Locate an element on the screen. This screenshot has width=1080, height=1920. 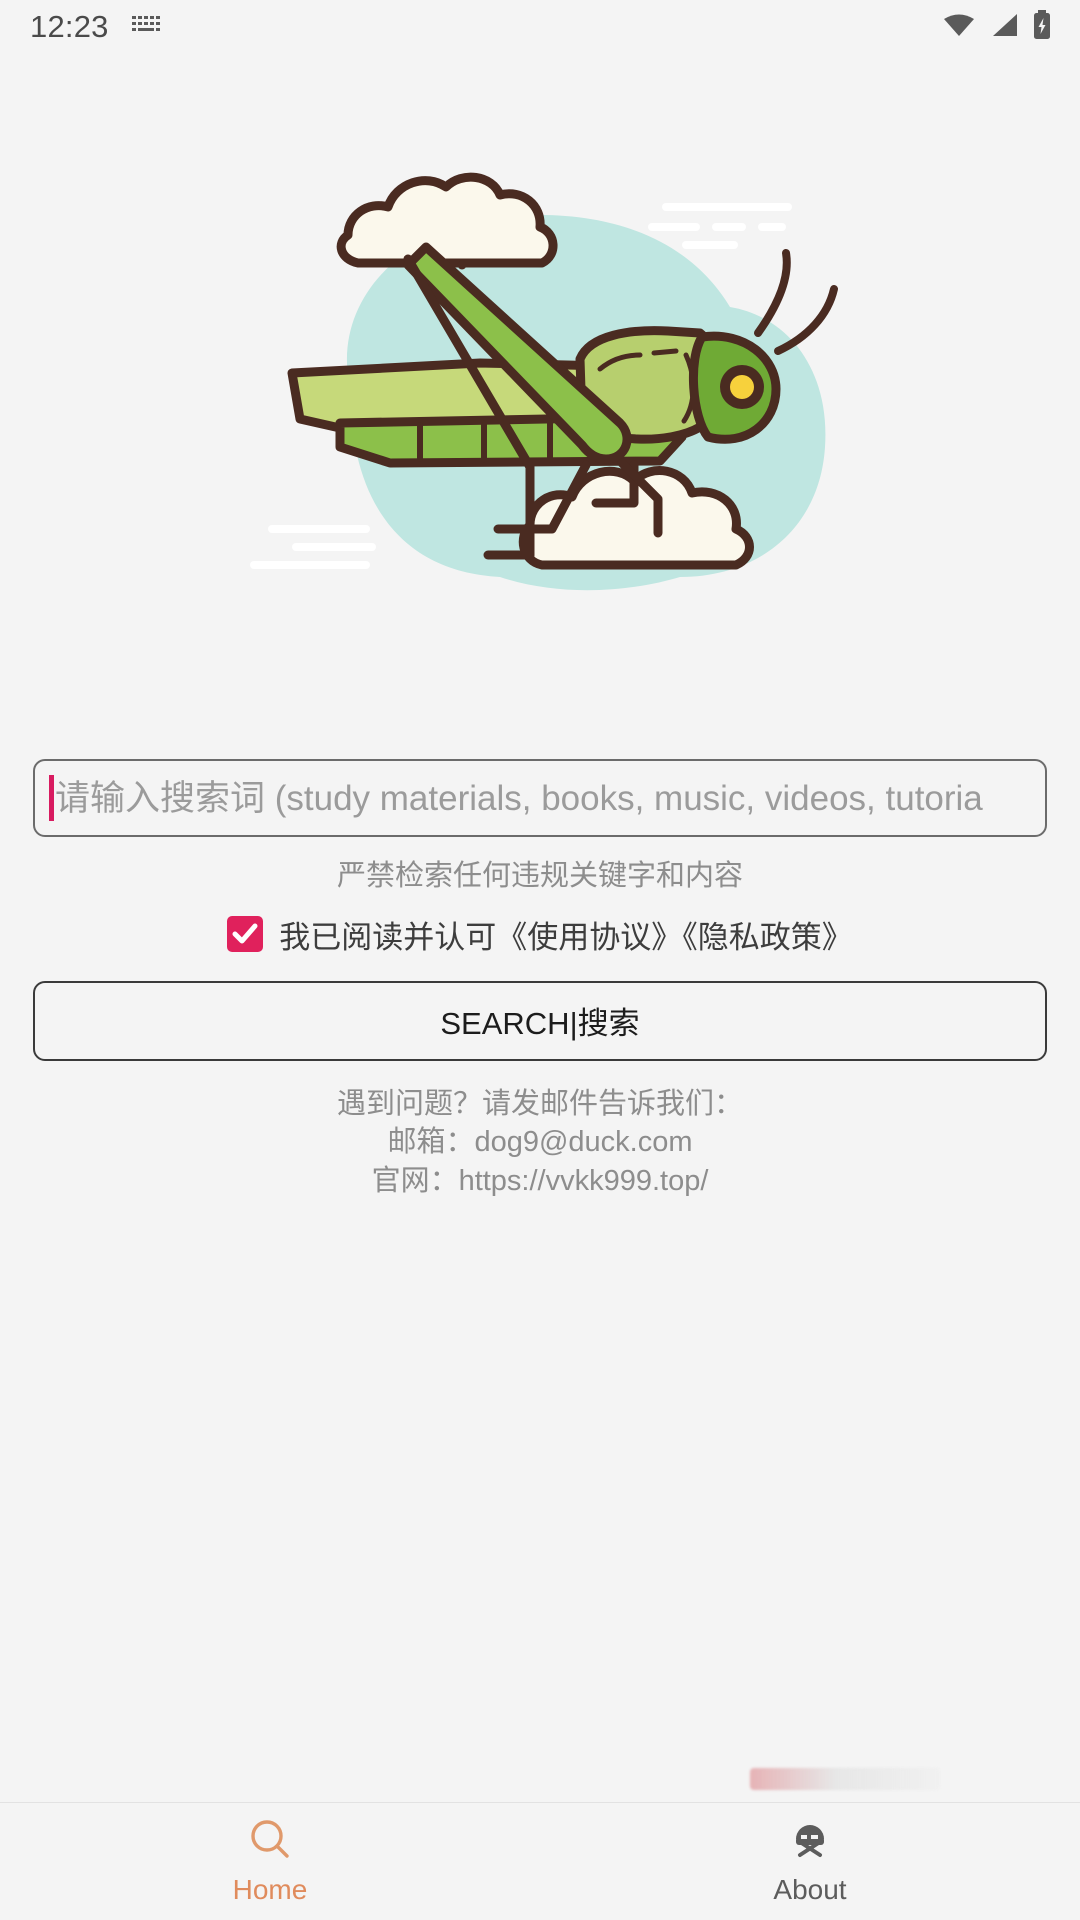
nav-item-about: About is located at coordinates (810, 1861).